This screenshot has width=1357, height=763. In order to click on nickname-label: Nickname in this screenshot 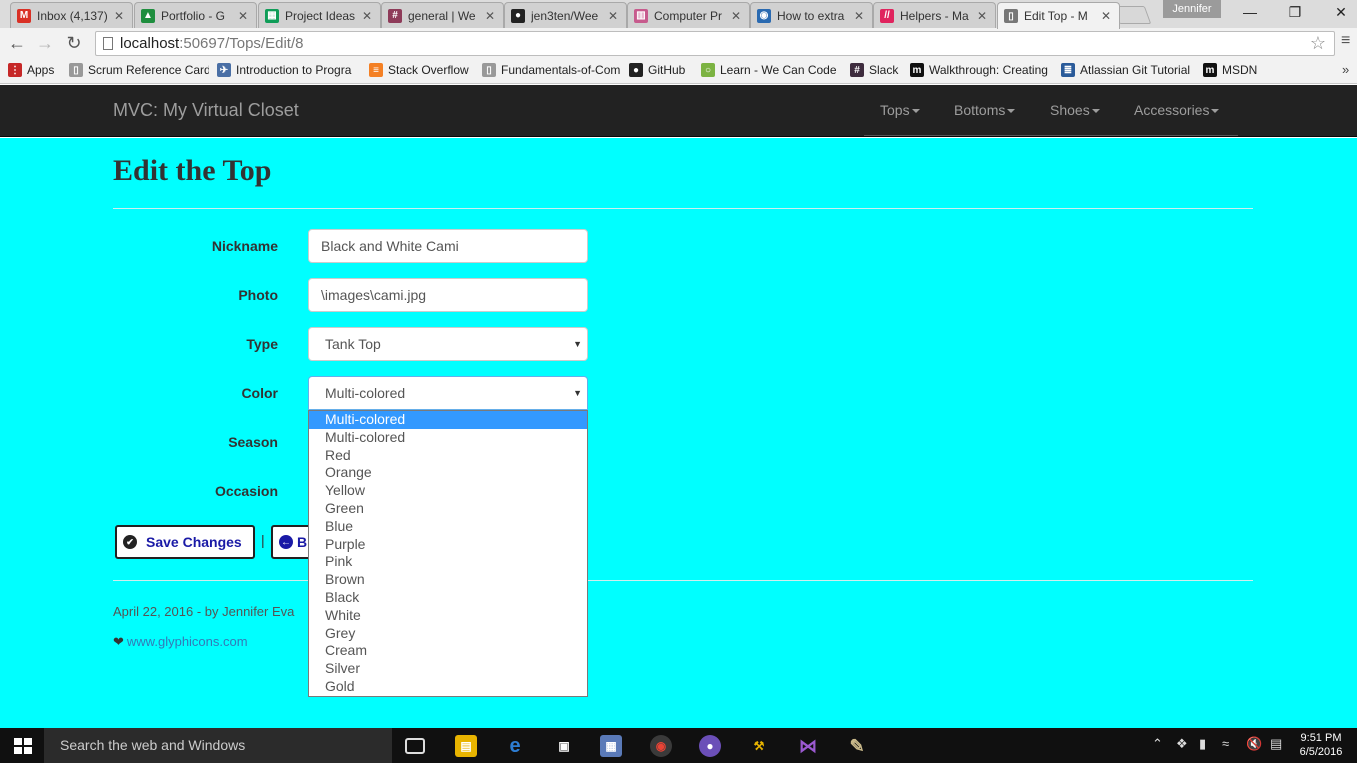, I will do `click(244, 246)`.